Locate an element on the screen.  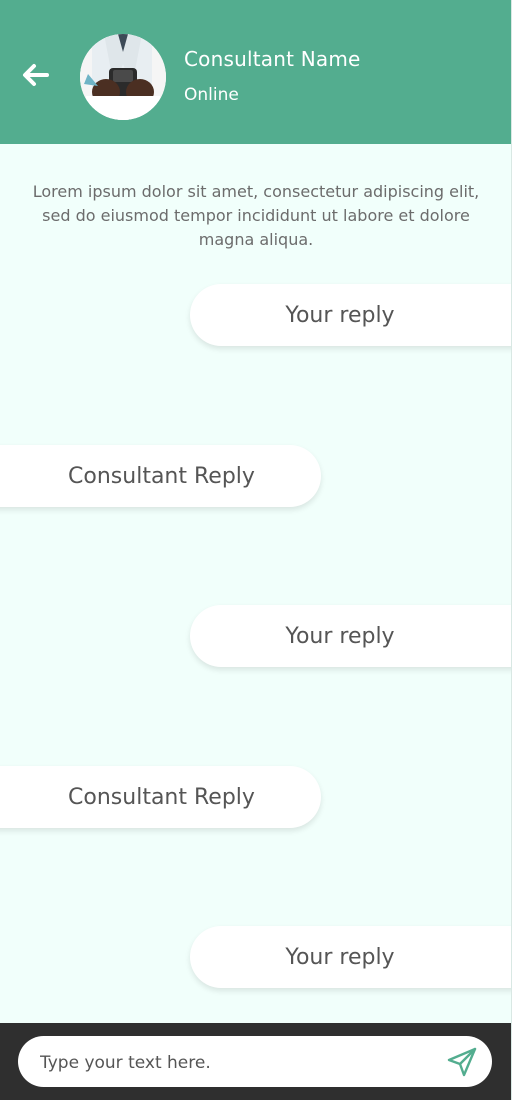
send-icon is located at coordinates (462, 1062).